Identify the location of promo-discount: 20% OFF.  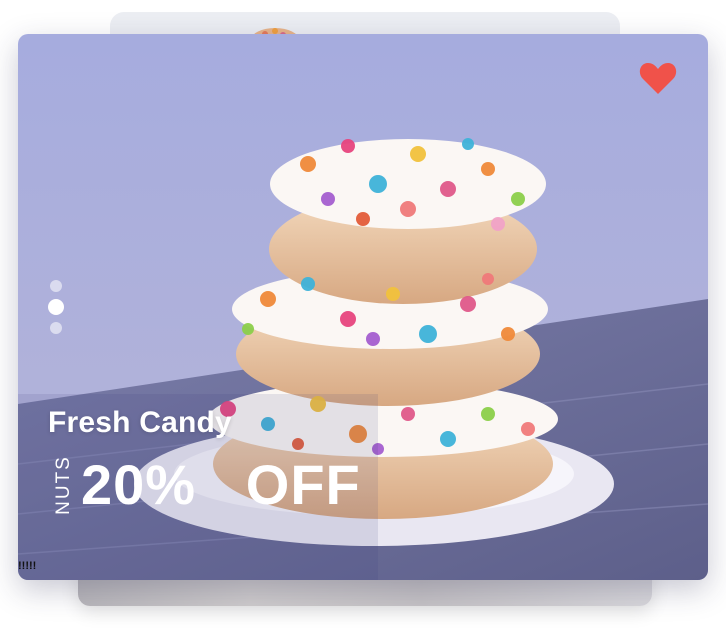
(221, 484).